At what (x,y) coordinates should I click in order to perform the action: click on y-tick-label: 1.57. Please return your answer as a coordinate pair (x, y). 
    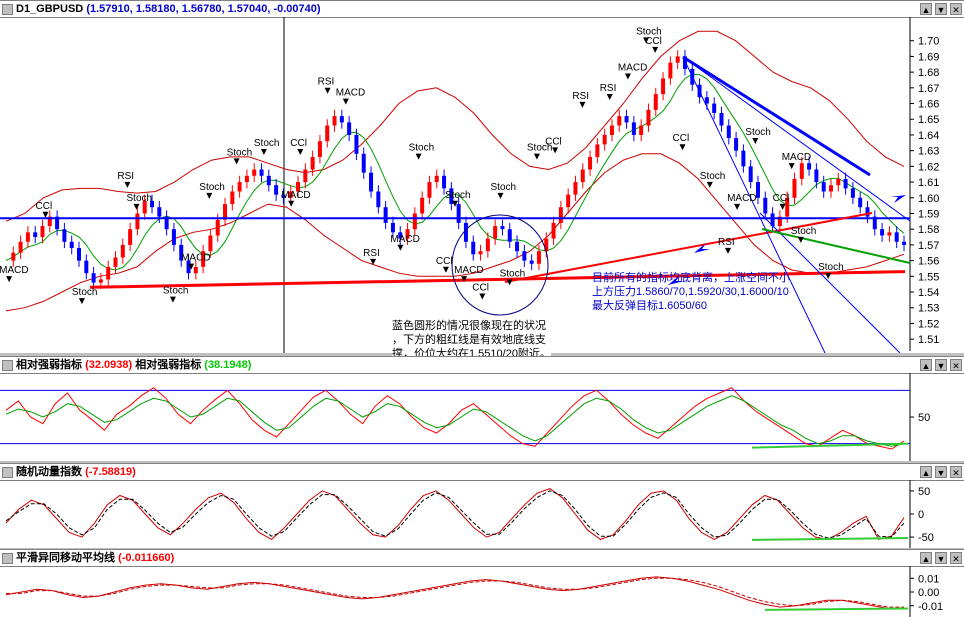
    Looking at the image, I should click on (928, 246).